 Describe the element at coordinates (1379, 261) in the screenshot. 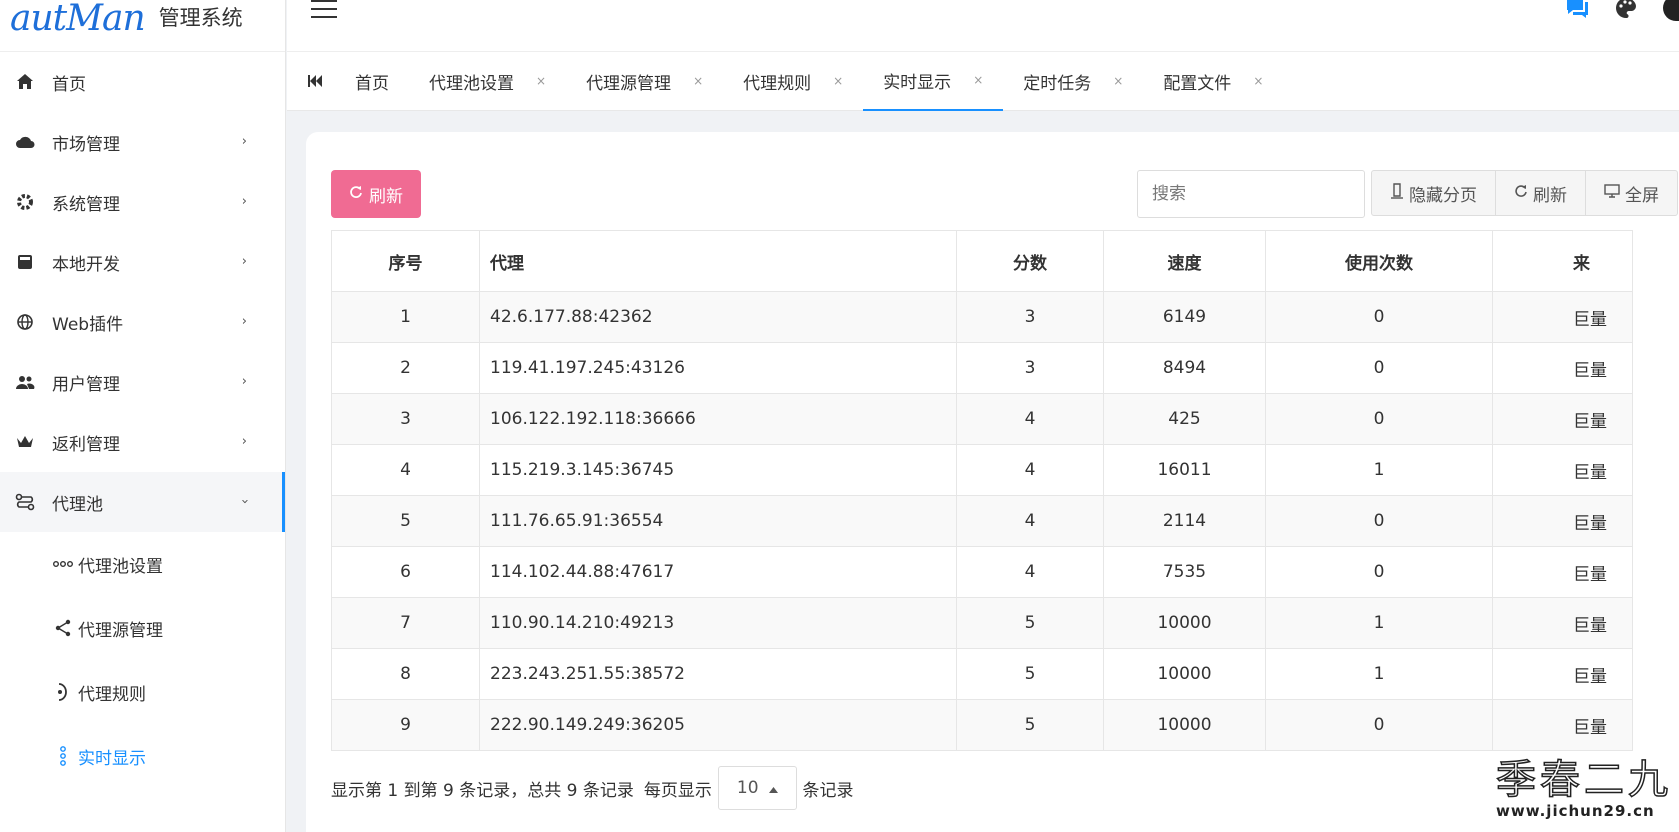

I see `column-header-use-count: 使用次数` at that location.